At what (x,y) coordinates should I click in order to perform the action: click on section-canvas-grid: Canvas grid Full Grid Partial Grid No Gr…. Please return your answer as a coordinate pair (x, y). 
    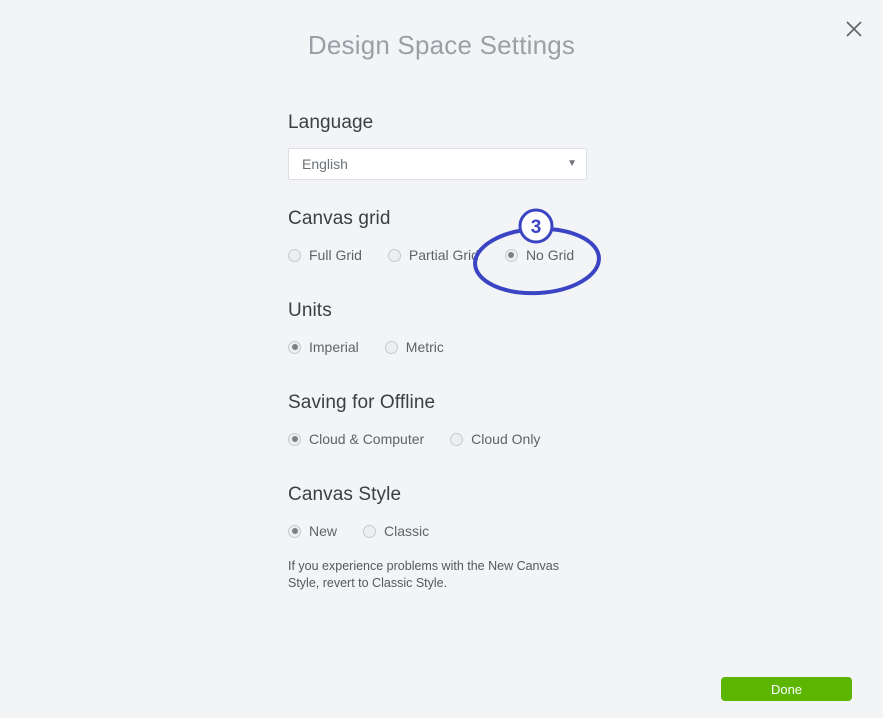
    Looking at the image, I should click on (453, 237).